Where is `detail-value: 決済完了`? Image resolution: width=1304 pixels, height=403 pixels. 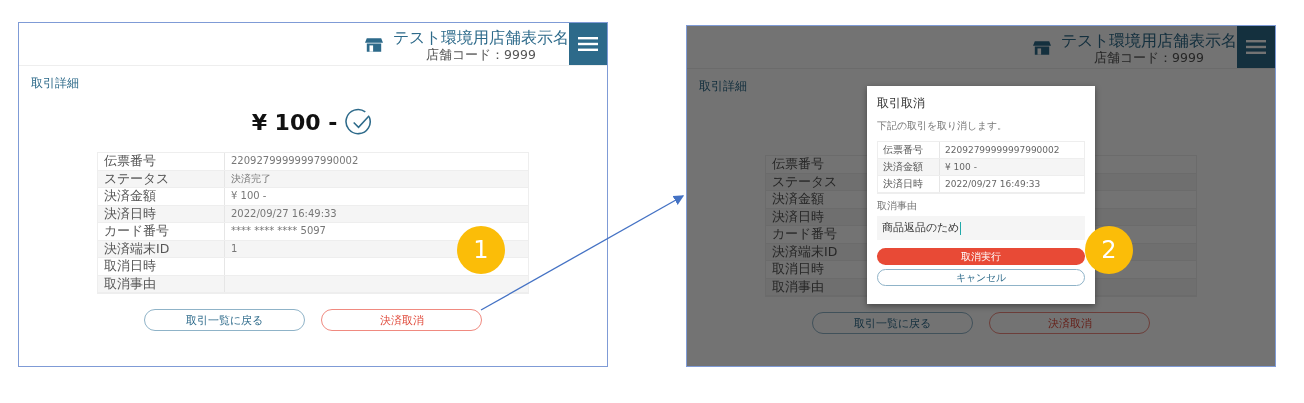 detail-value: 決済完了 is located at coordinates (251, 178).